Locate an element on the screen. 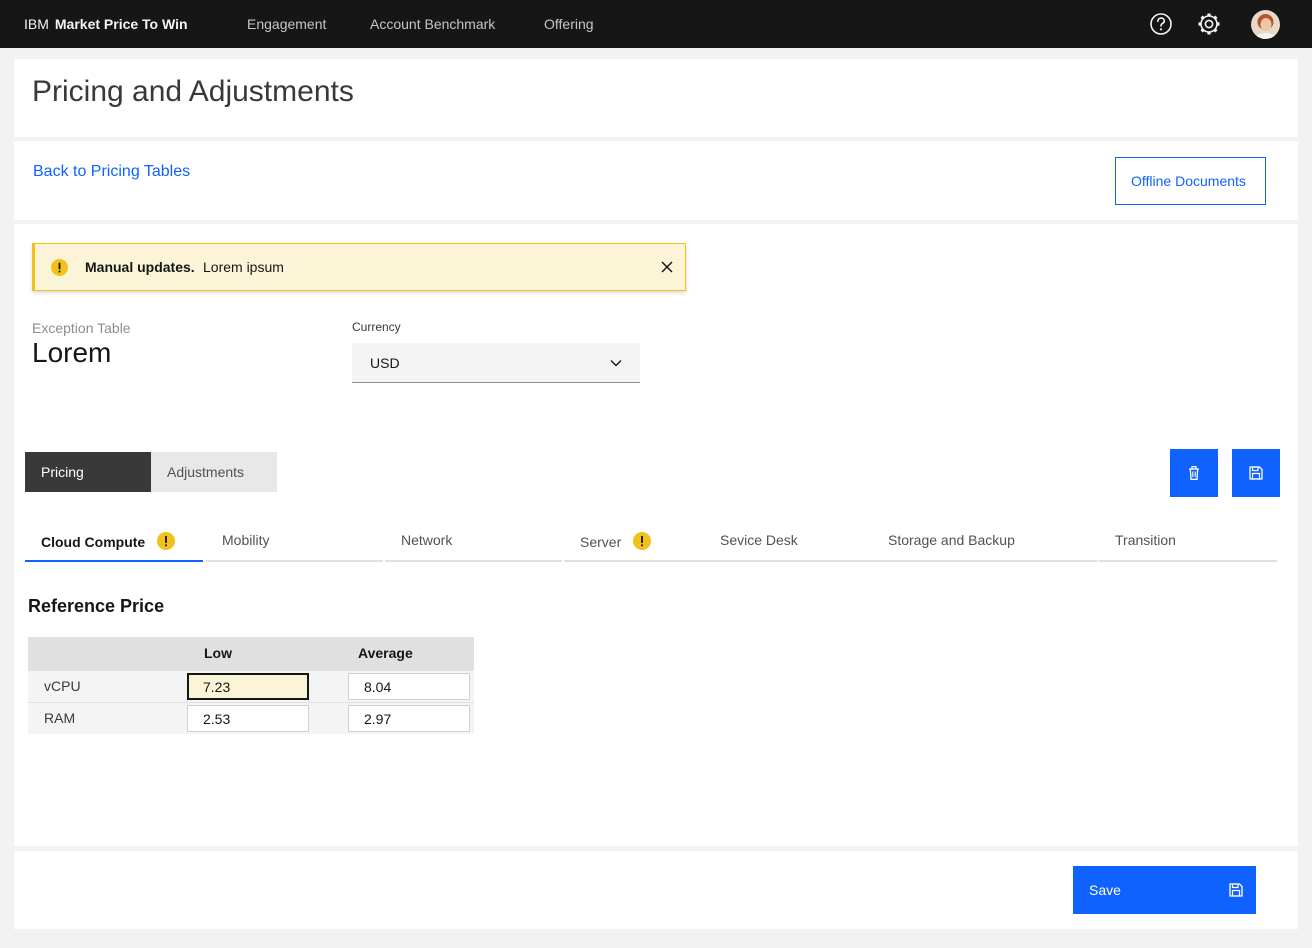 The height and width of the screenshot is (948, 1312). help-icon is located at coordinates (1161, 24).